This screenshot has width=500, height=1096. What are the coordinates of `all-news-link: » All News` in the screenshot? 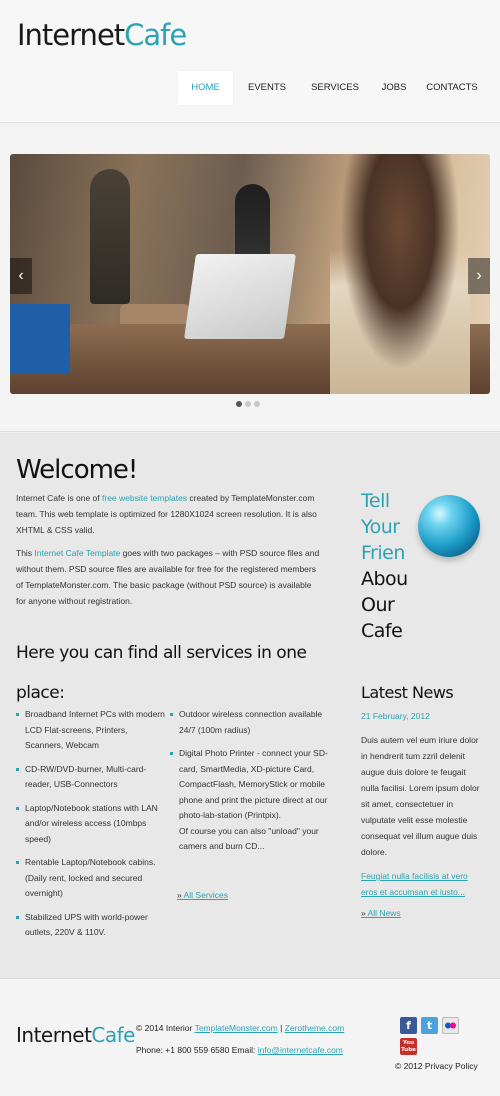 It's located at (381, 913).